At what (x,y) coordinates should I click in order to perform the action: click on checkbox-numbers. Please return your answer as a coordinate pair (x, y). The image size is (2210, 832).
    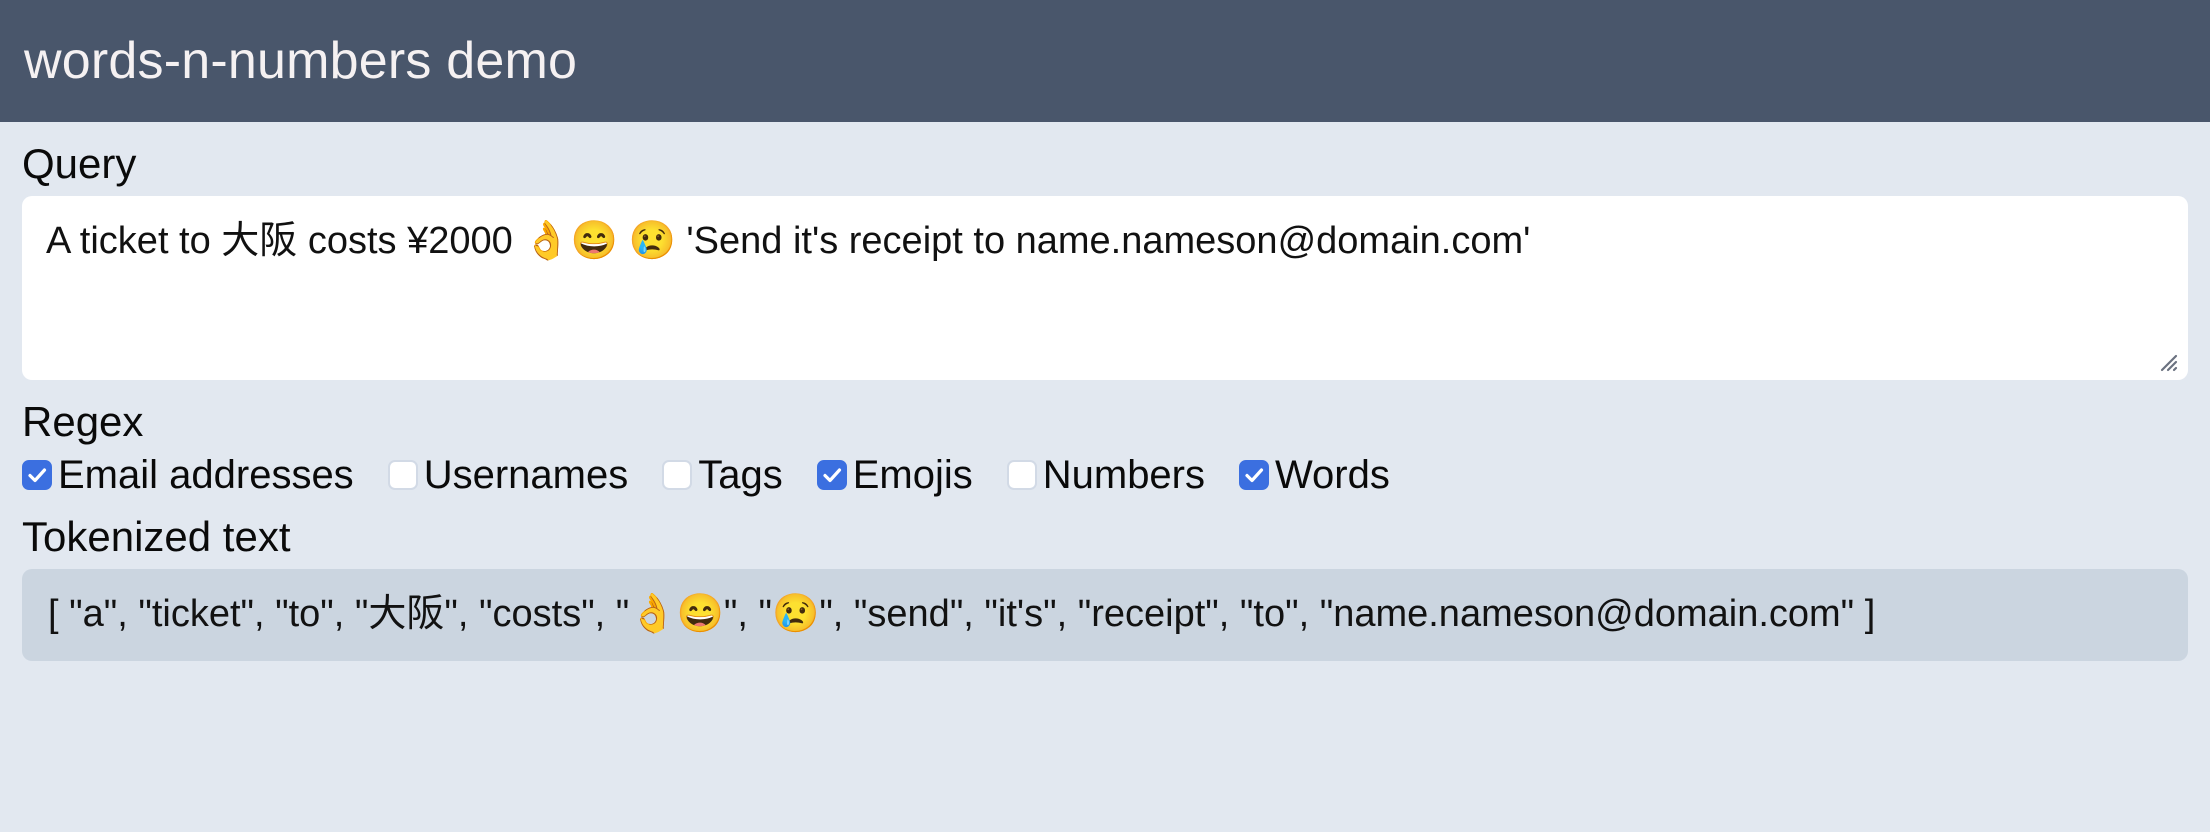
    Looking at the image, I should click on (1021, 474).